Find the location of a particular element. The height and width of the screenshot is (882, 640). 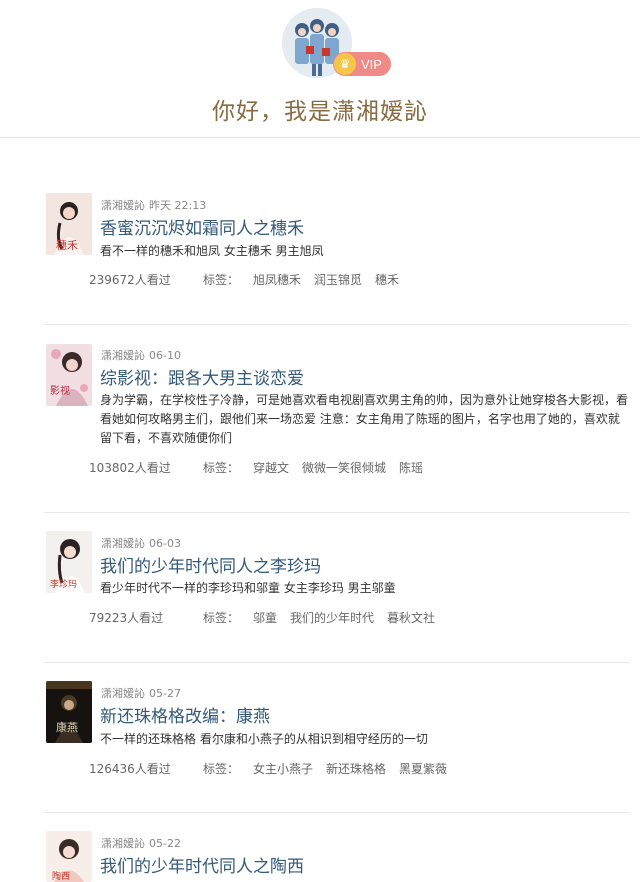

post-title: 我们的少年时代同人之陶西 is located at coordinates (202, 864).